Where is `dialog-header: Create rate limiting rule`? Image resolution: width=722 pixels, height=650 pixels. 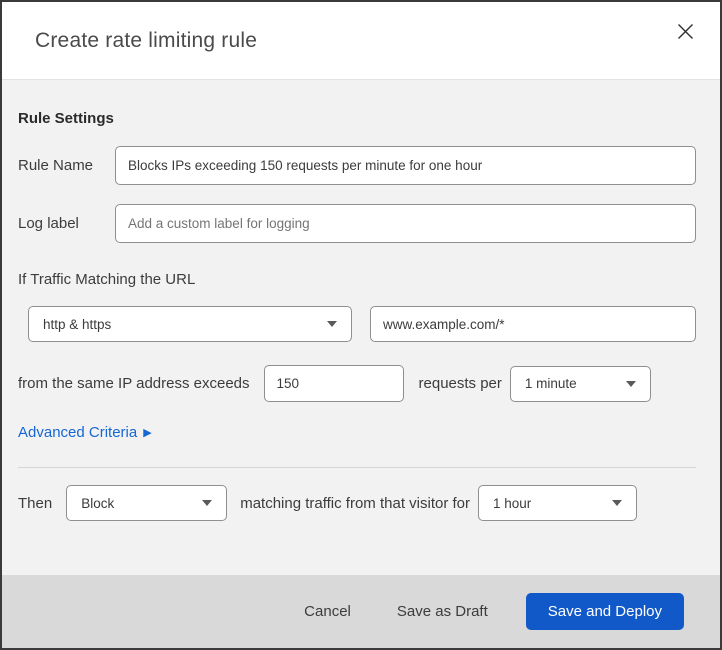
dialog-header: Create rate limiting rule is located at coordinates (361, 41).